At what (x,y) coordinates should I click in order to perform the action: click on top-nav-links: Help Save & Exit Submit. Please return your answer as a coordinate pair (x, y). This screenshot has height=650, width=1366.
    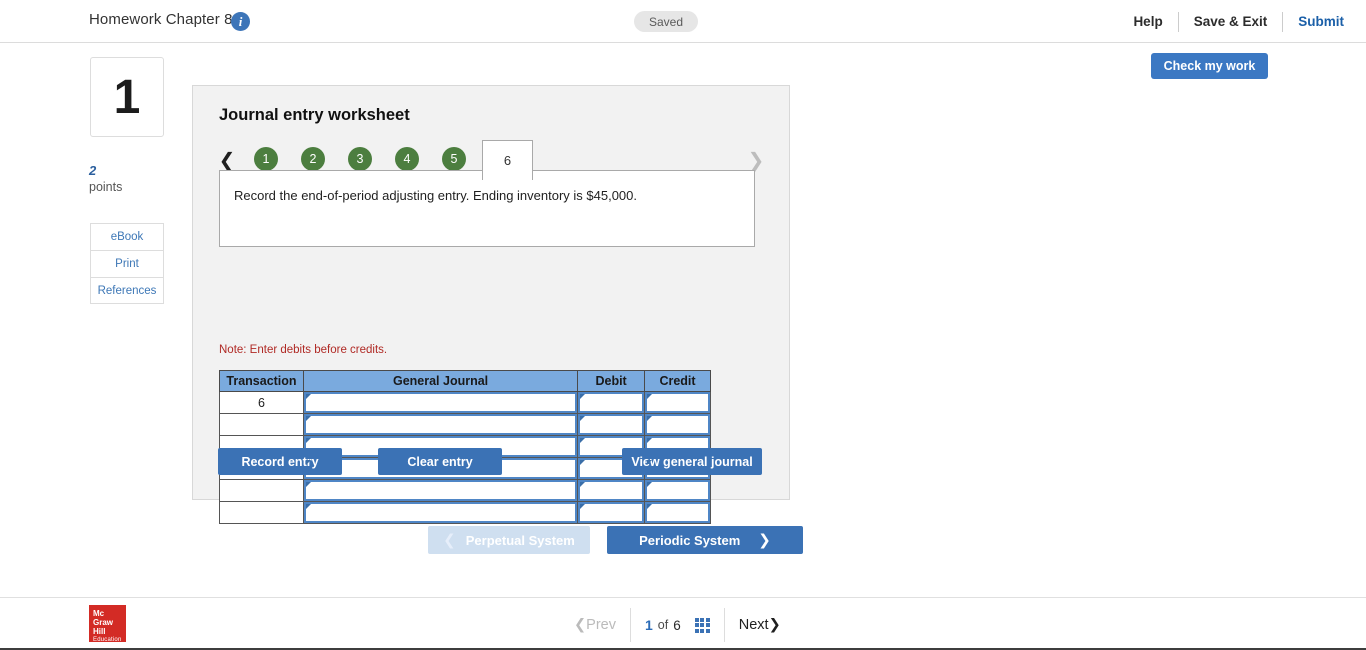
    Looking at the image, I should click on (1234, 22).